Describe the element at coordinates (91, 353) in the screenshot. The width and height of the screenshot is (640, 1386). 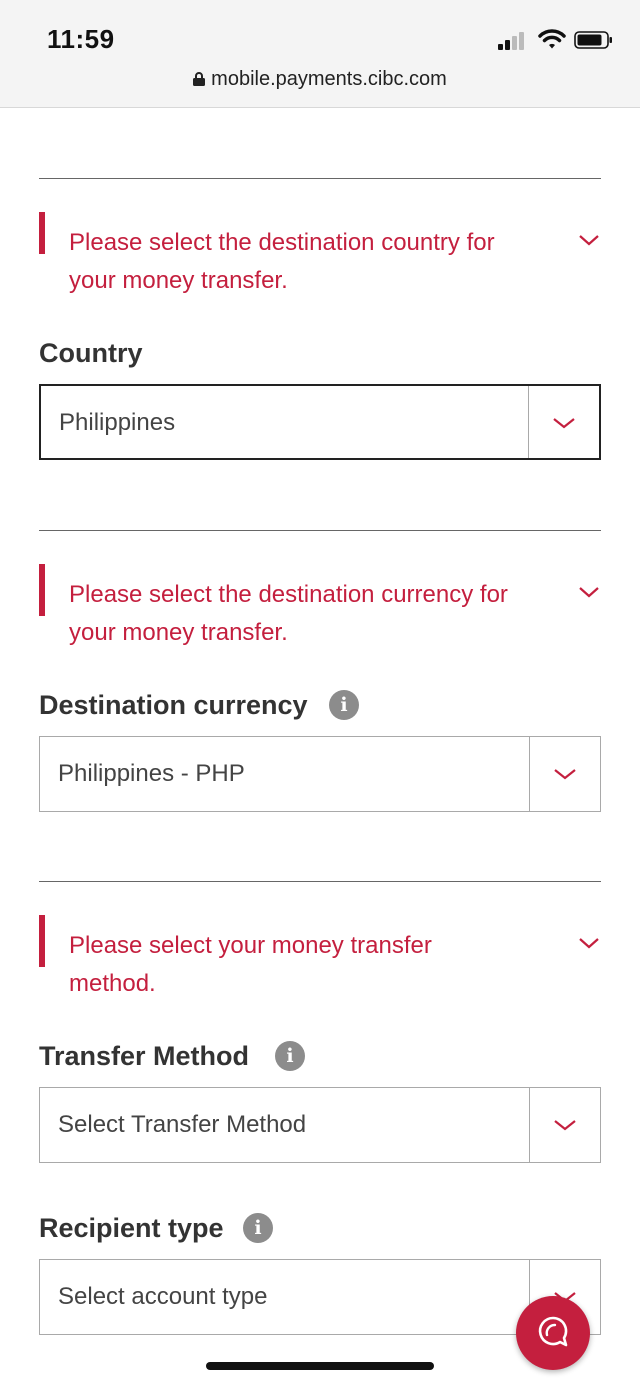
I see `country-label: Country` at that location.